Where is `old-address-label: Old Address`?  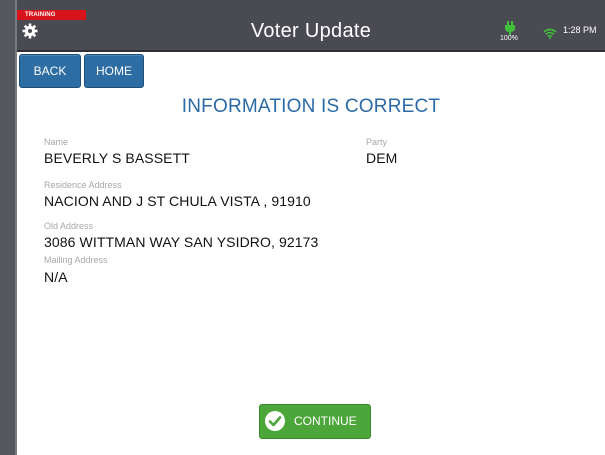
old-address-label: Old Address is located at coordinates (69, 226).